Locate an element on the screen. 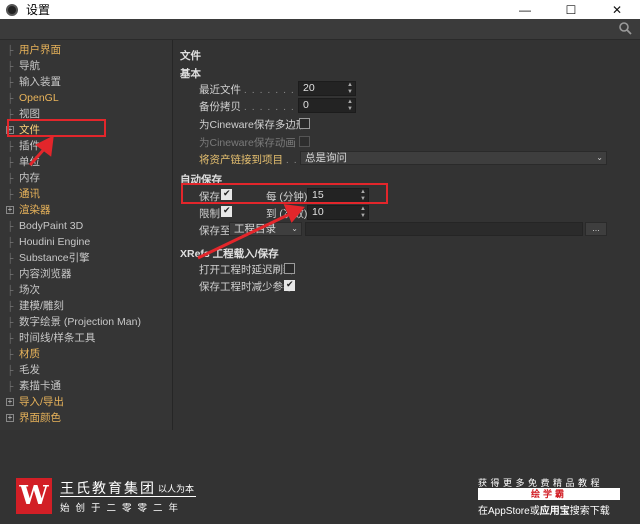 The image size is (640, 524). promo-download-line: 在AppStore或应用宝搜索下载 is located at coordinates (544, 511).